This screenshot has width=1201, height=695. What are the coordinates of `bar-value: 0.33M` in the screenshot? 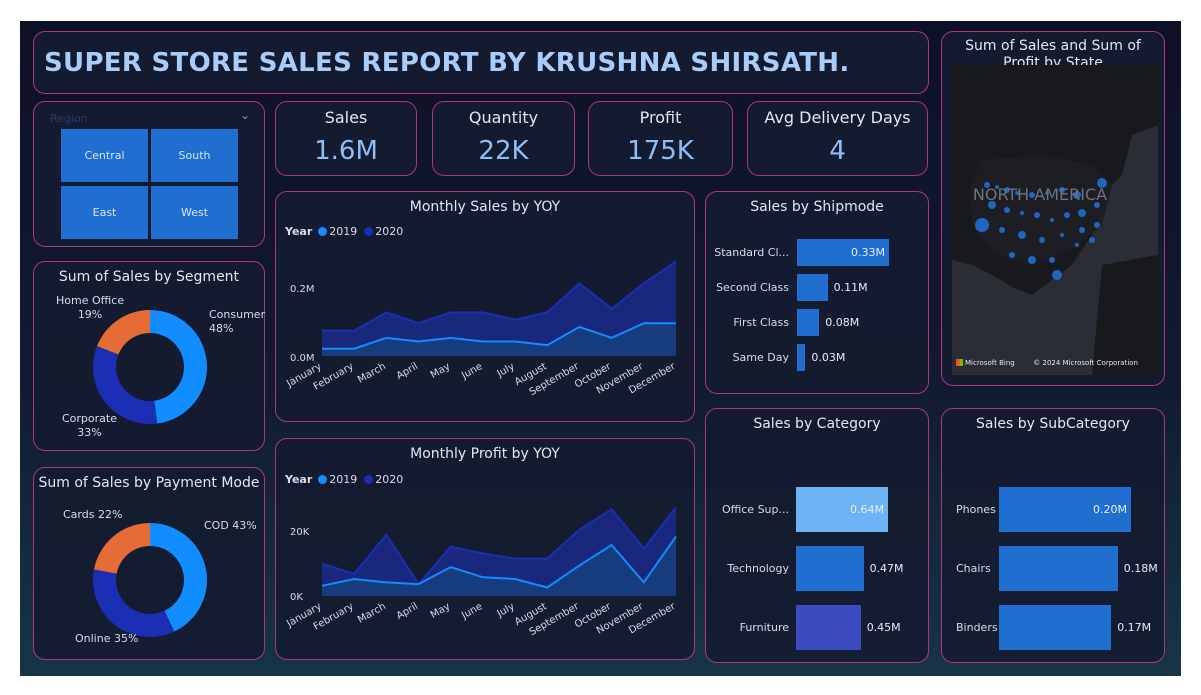 It's located at (868, 252).